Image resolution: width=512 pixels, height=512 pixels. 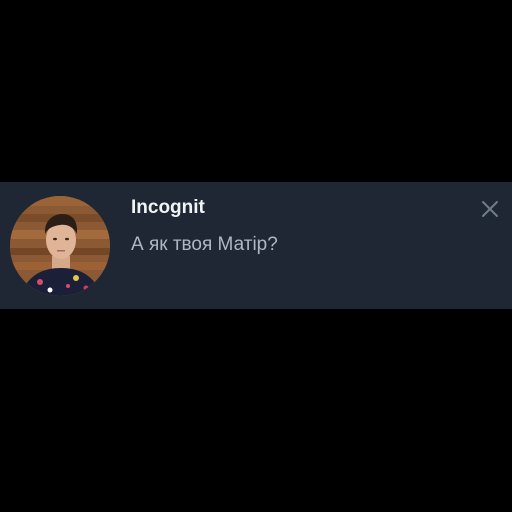 What do you see at coordinates (168, 207) in the screenshot?
I see `sender-name: Incognit` at bounding box center [168, 207].